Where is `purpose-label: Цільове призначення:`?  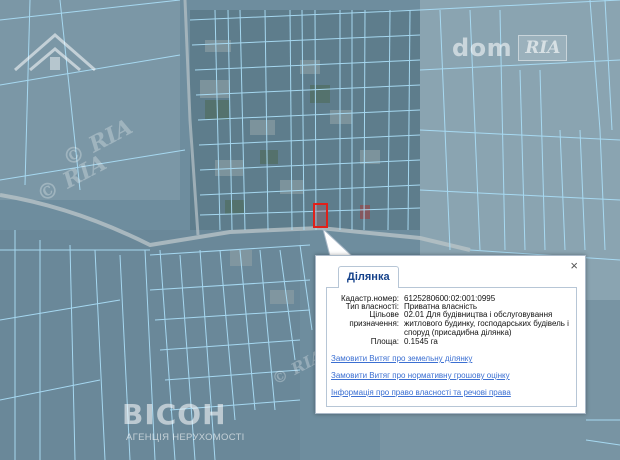 purpose-label: Цільове призначення: is located at coordinates (374, 319).